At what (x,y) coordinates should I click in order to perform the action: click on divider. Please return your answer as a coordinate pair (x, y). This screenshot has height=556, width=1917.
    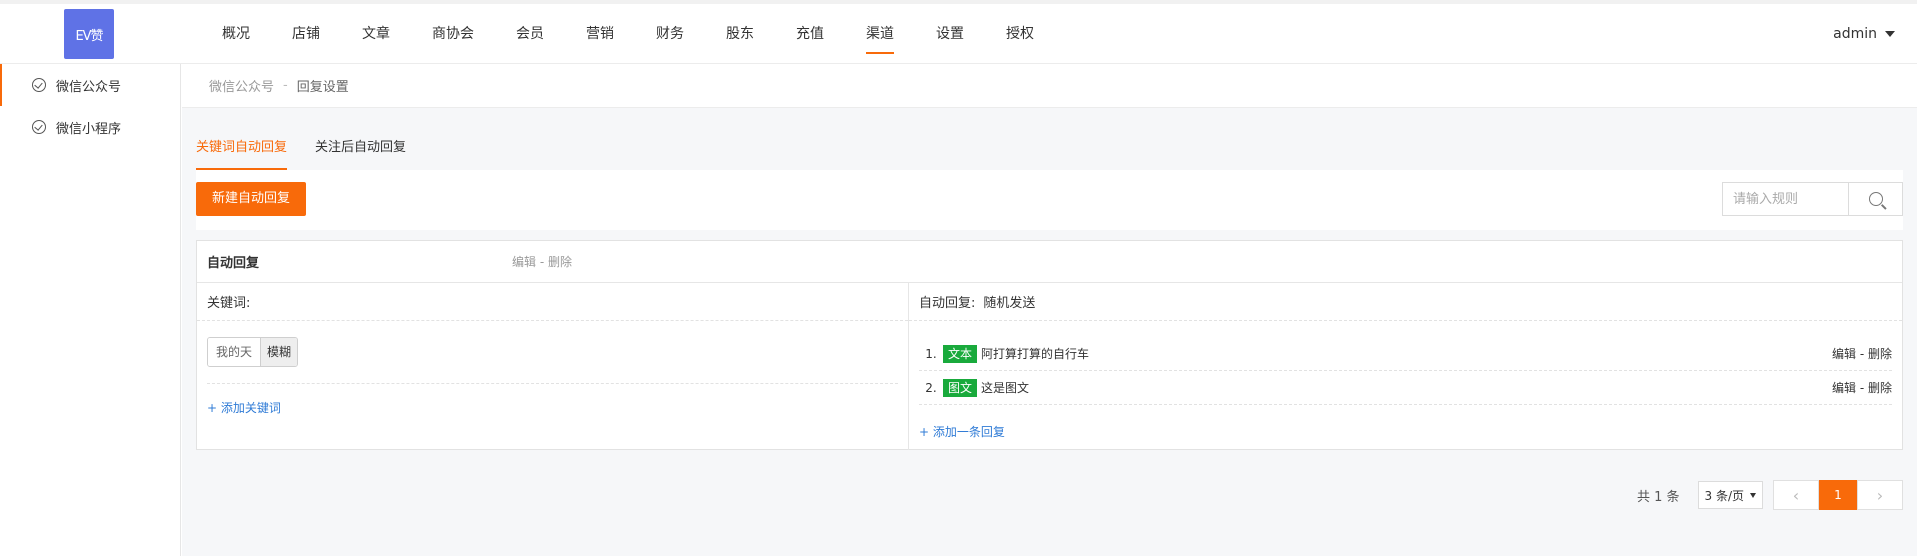
    Looking at the image, I should click on (552, 383).